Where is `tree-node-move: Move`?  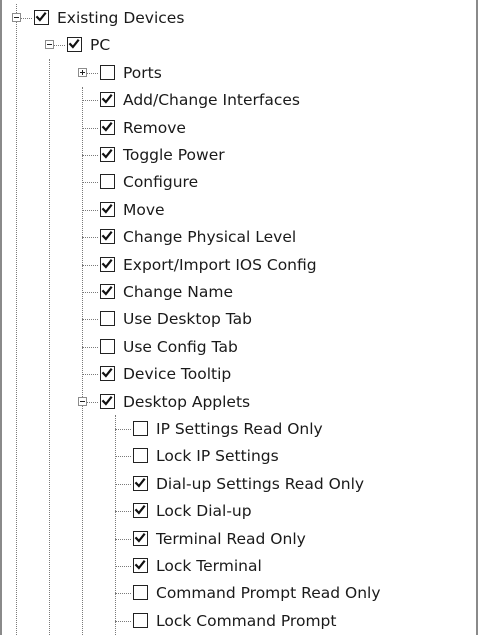
tree-node-move: Move is located at coordinates (235, 210).